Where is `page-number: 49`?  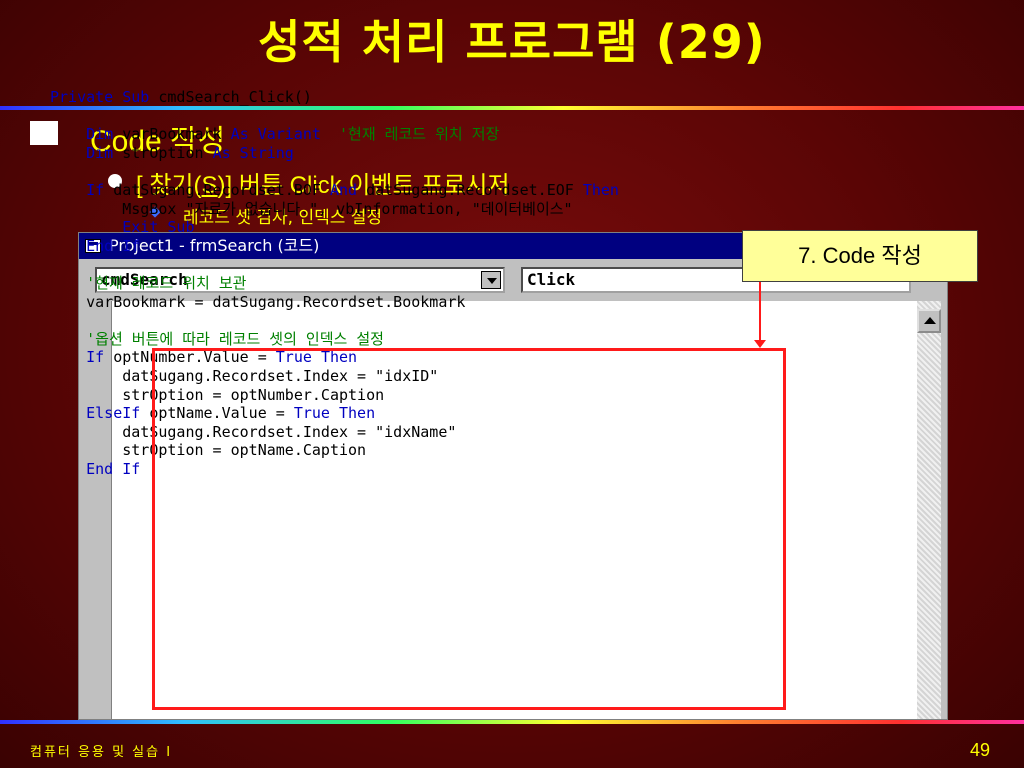
page-number: 49 is located at coordinates (979, 750).